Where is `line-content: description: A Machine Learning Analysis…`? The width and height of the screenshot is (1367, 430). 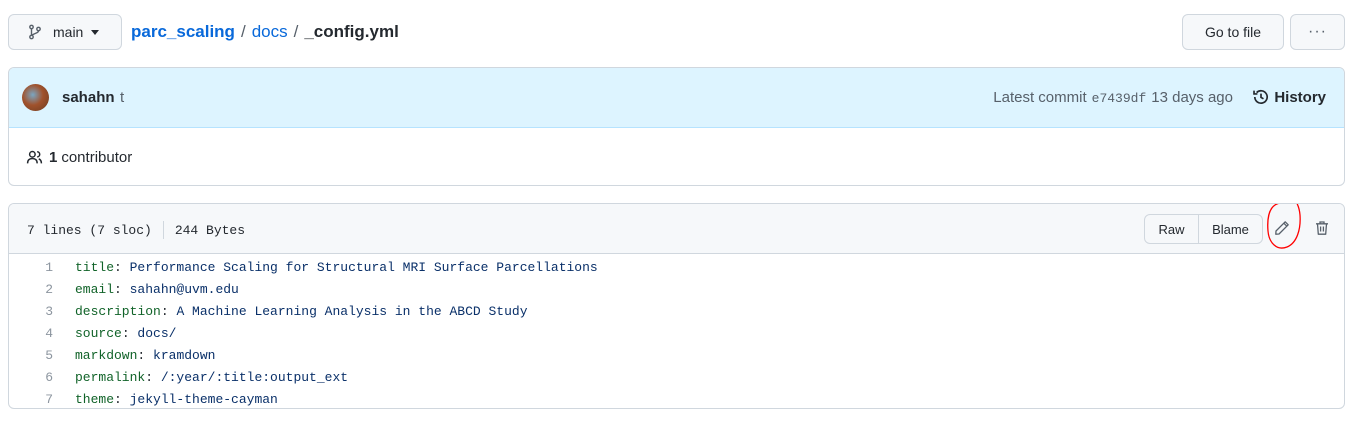 line-content: description: A Machine Learning Analysis… is located at coordinates (301, 311).